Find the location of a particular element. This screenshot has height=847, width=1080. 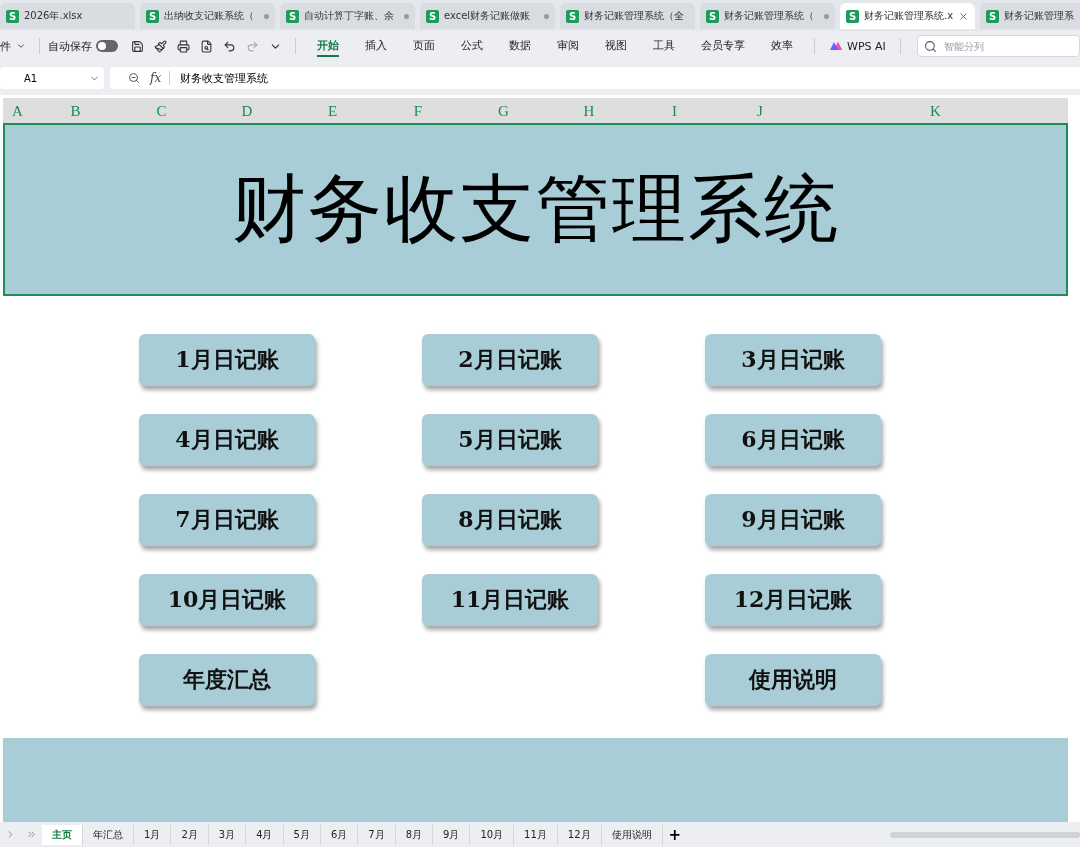

tab-title: 财务记账管理系统（ is located at coordinates (769, 16).